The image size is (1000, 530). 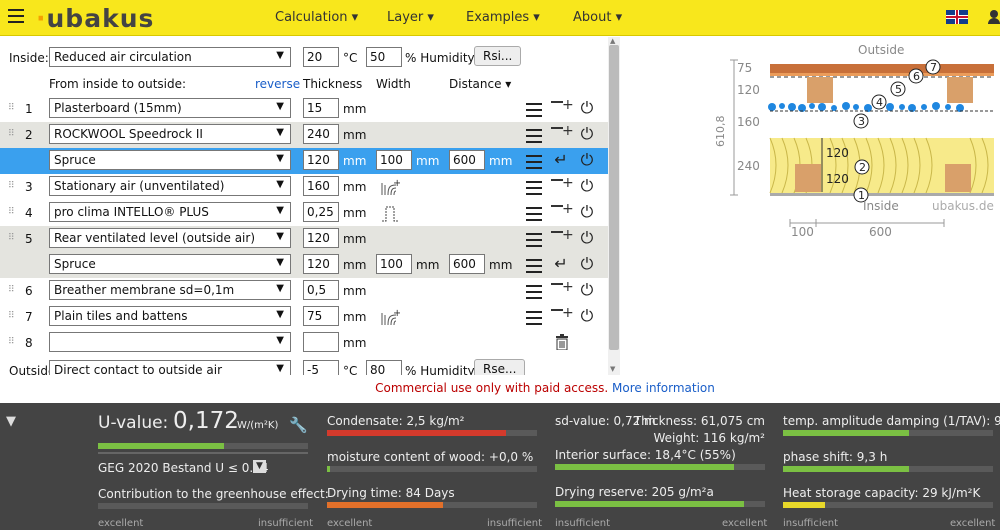 I want to click on heat-storage-bar, so click(x=888, y=505).